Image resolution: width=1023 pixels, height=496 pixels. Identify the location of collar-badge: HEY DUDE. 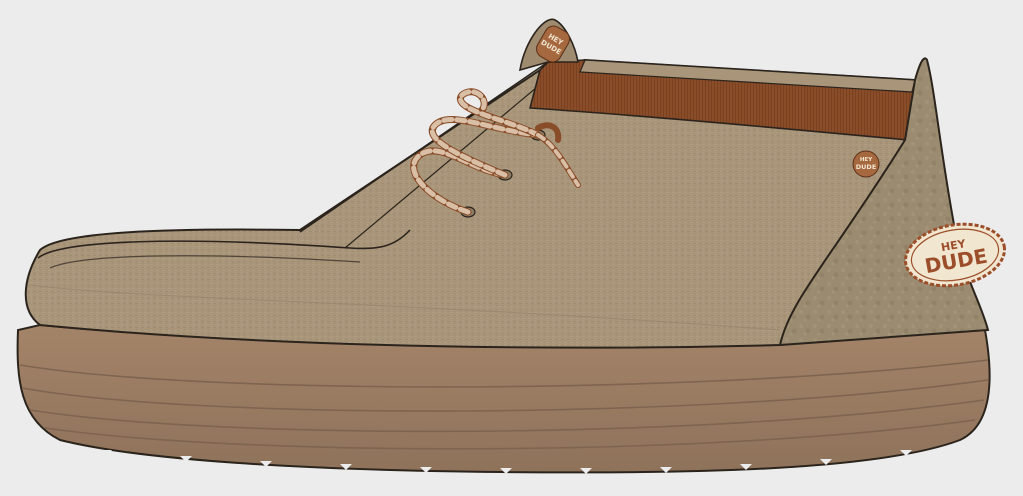
(866, 164).